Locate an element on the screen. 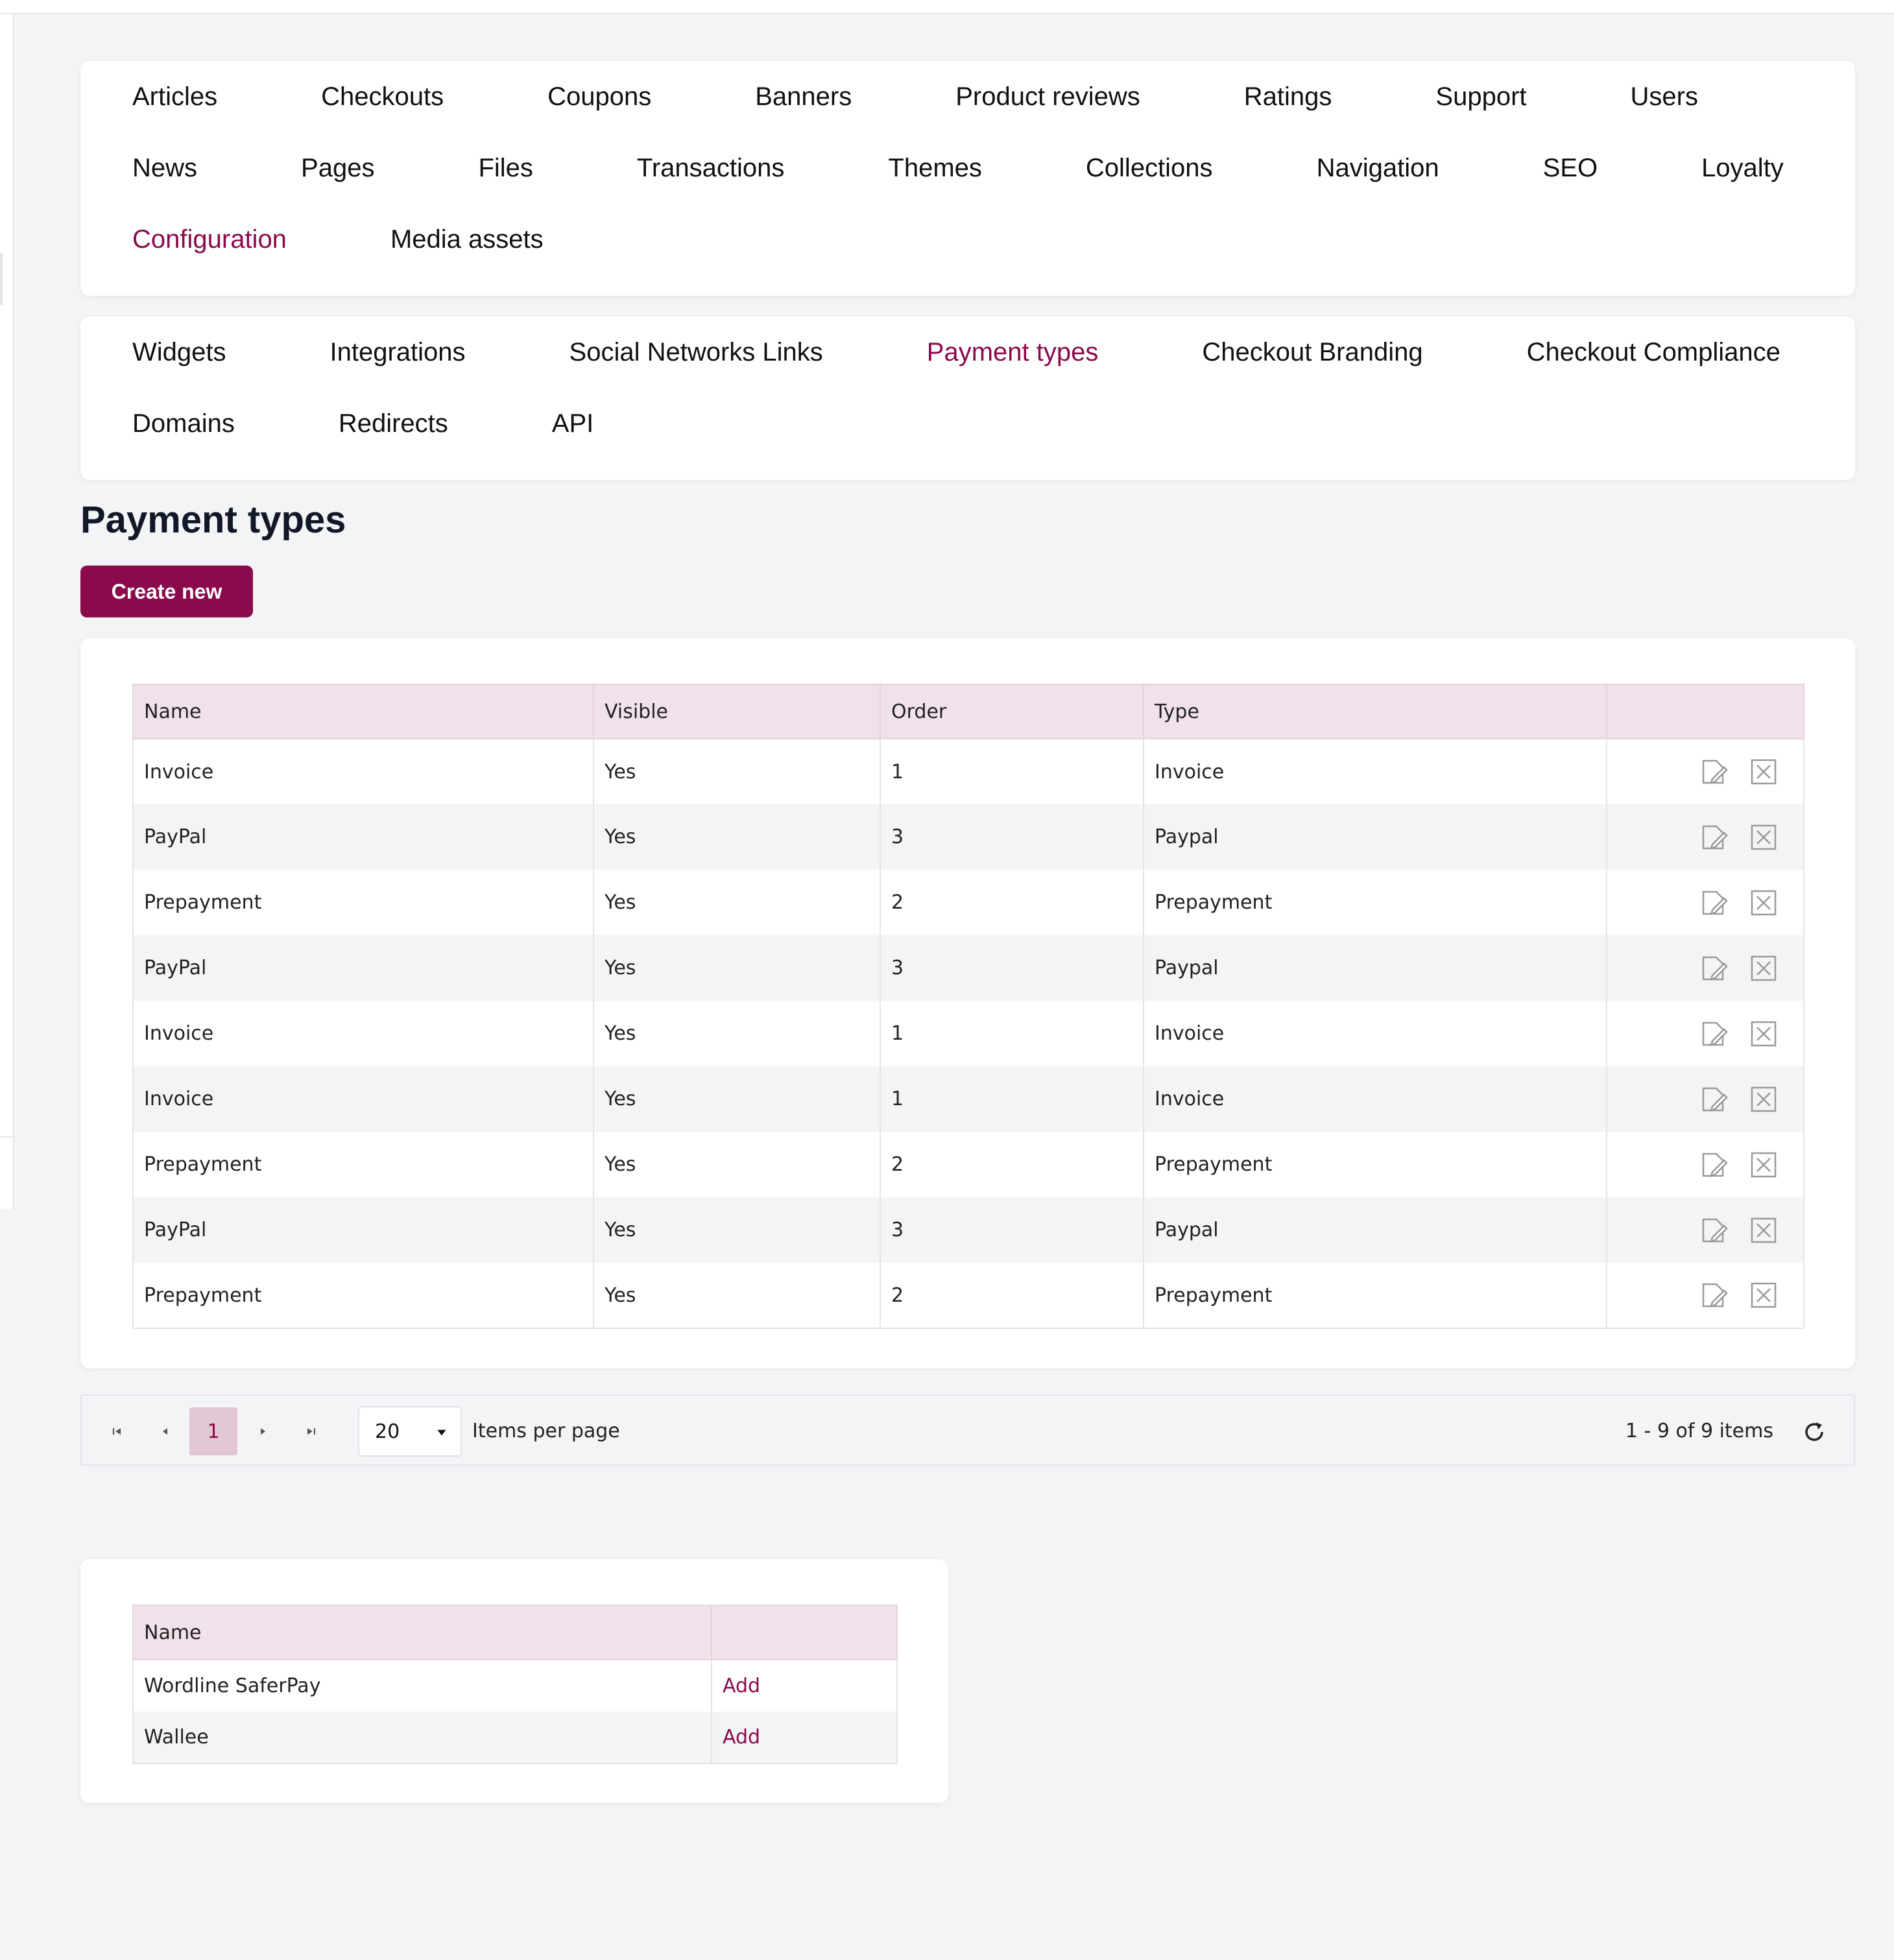  nav-item-api: API is located at coordinates (572, 423).